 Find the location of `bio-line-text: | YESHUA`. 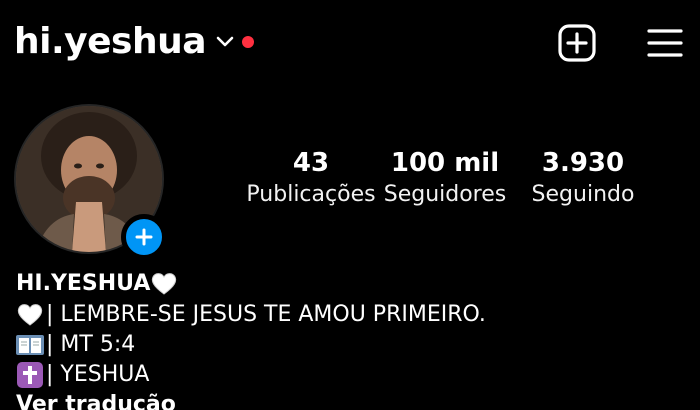

bio-line-text: | YESHUA is located at coordinates (98, 374).